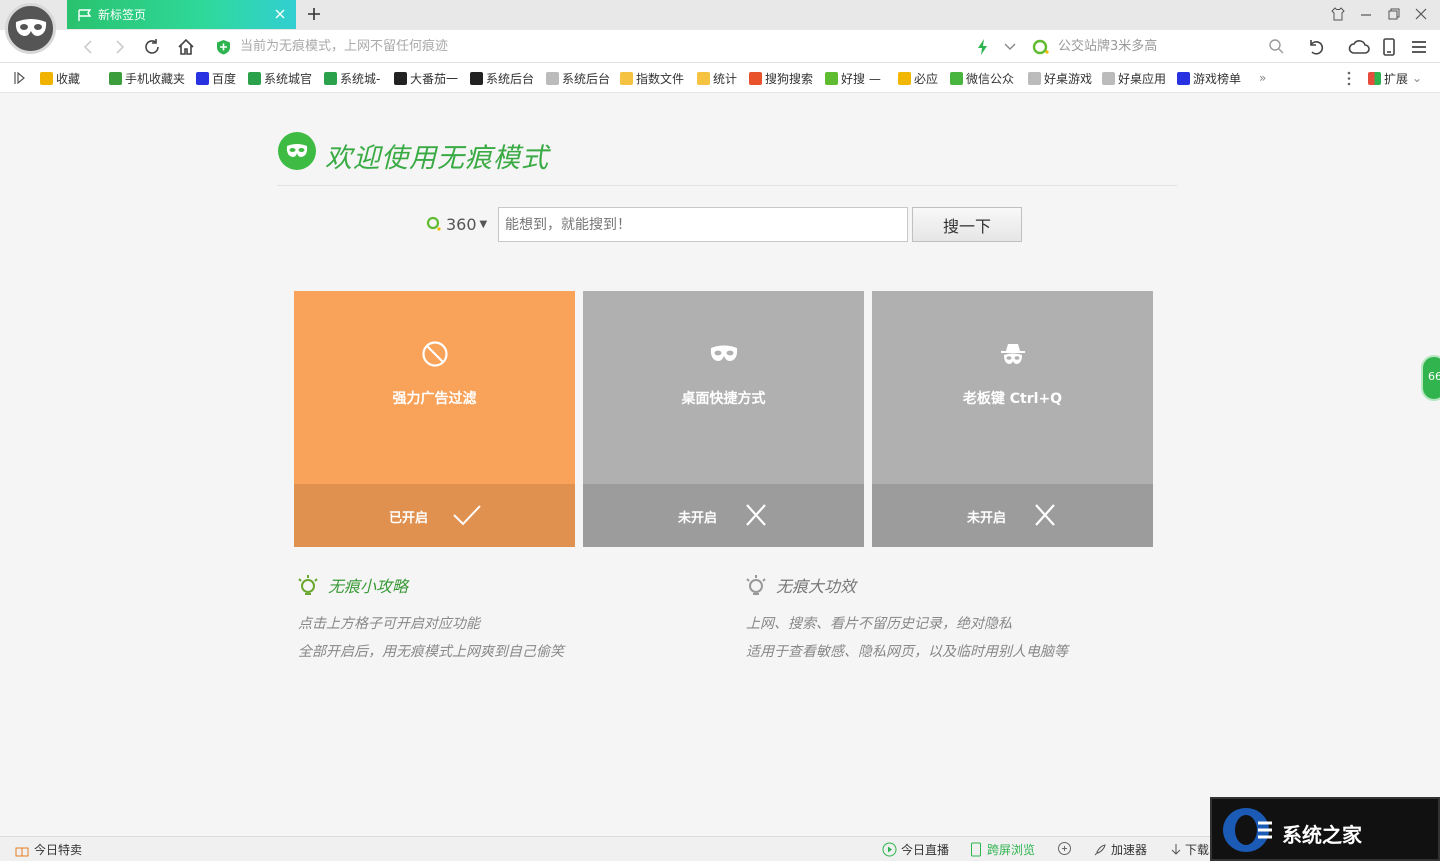 Image resolution: width=1440 pixels, height=861 pixels. What do you see at coordinates (1434, 376) in the screenshot?
I see `floating-ball-label: 66` at bounding box center [1434, 376].